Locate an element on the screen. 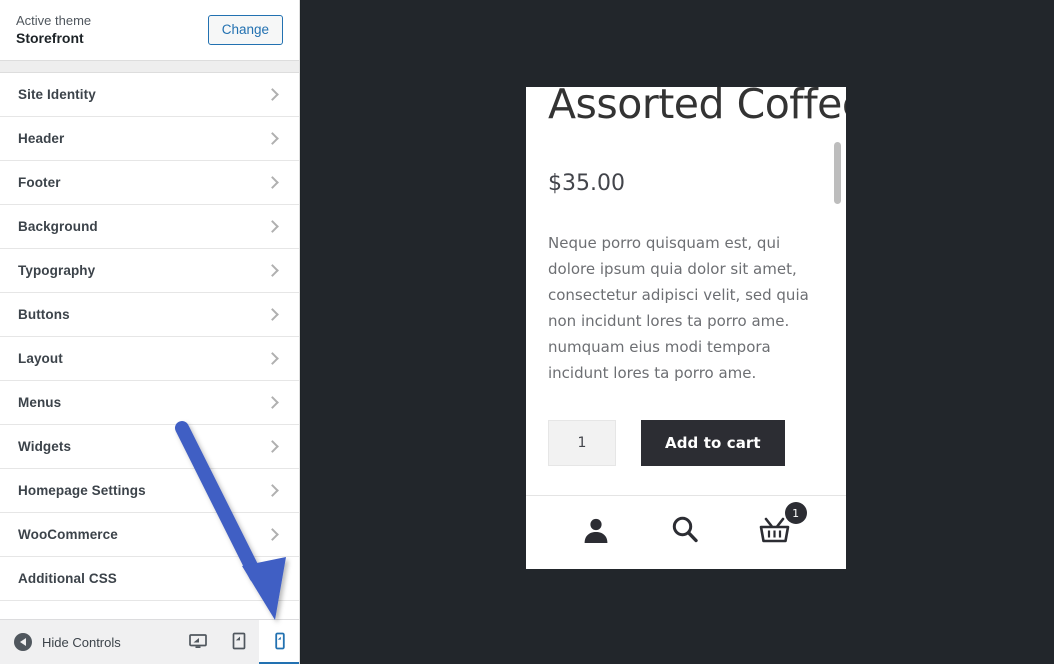  mobile-icon is located at coordinates (280, 641).